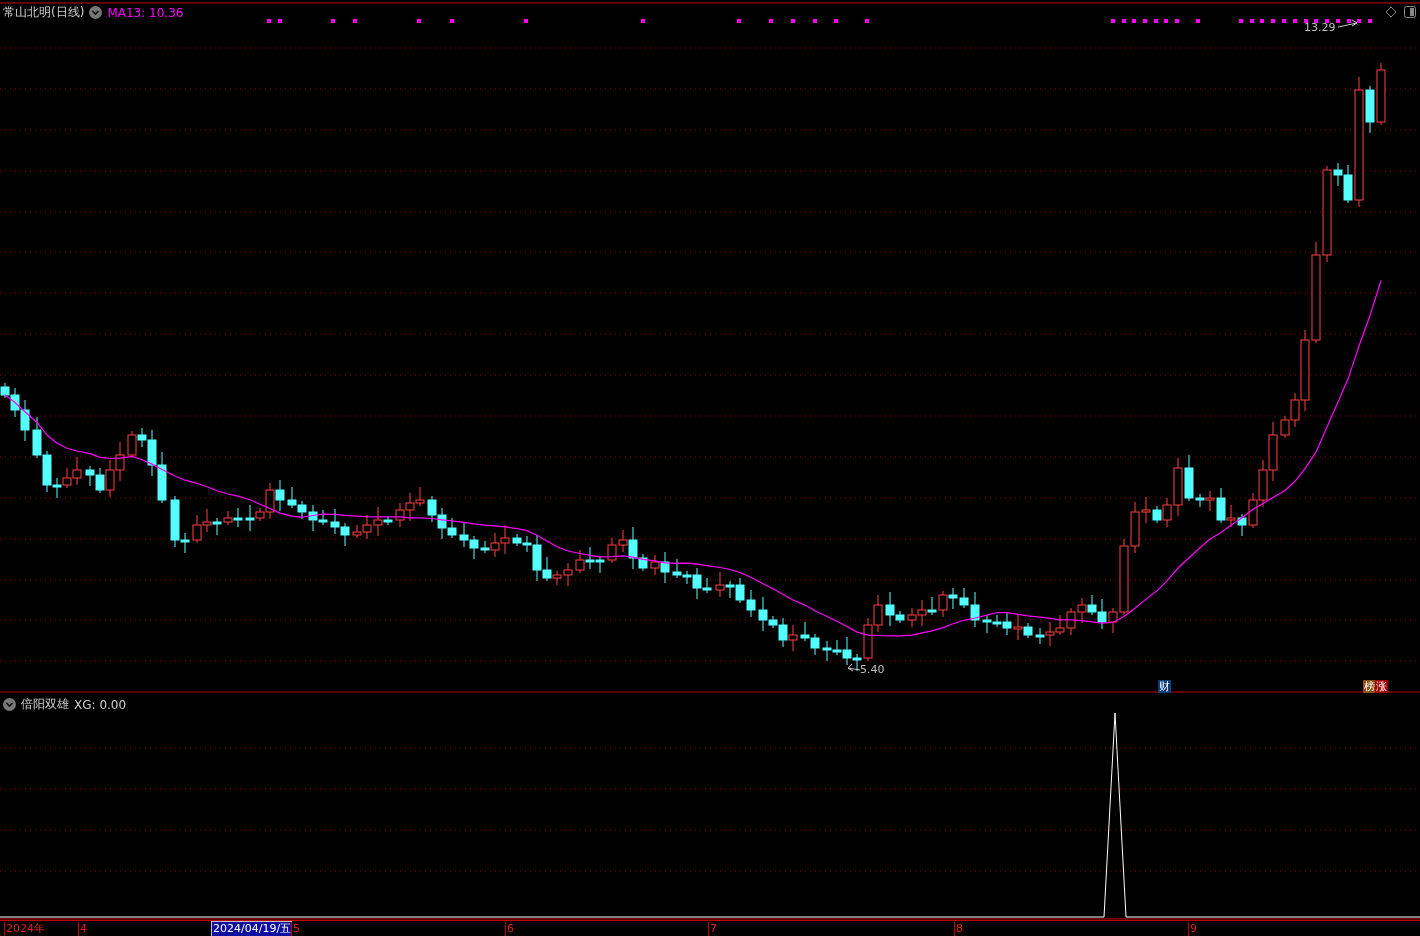 The height and width of the screenshot is (936, 1420). What do you see at coordinates (1320, 27) in the screenshot?
I see `high-price-label: 13.29` at bounding box center [1320, 27].